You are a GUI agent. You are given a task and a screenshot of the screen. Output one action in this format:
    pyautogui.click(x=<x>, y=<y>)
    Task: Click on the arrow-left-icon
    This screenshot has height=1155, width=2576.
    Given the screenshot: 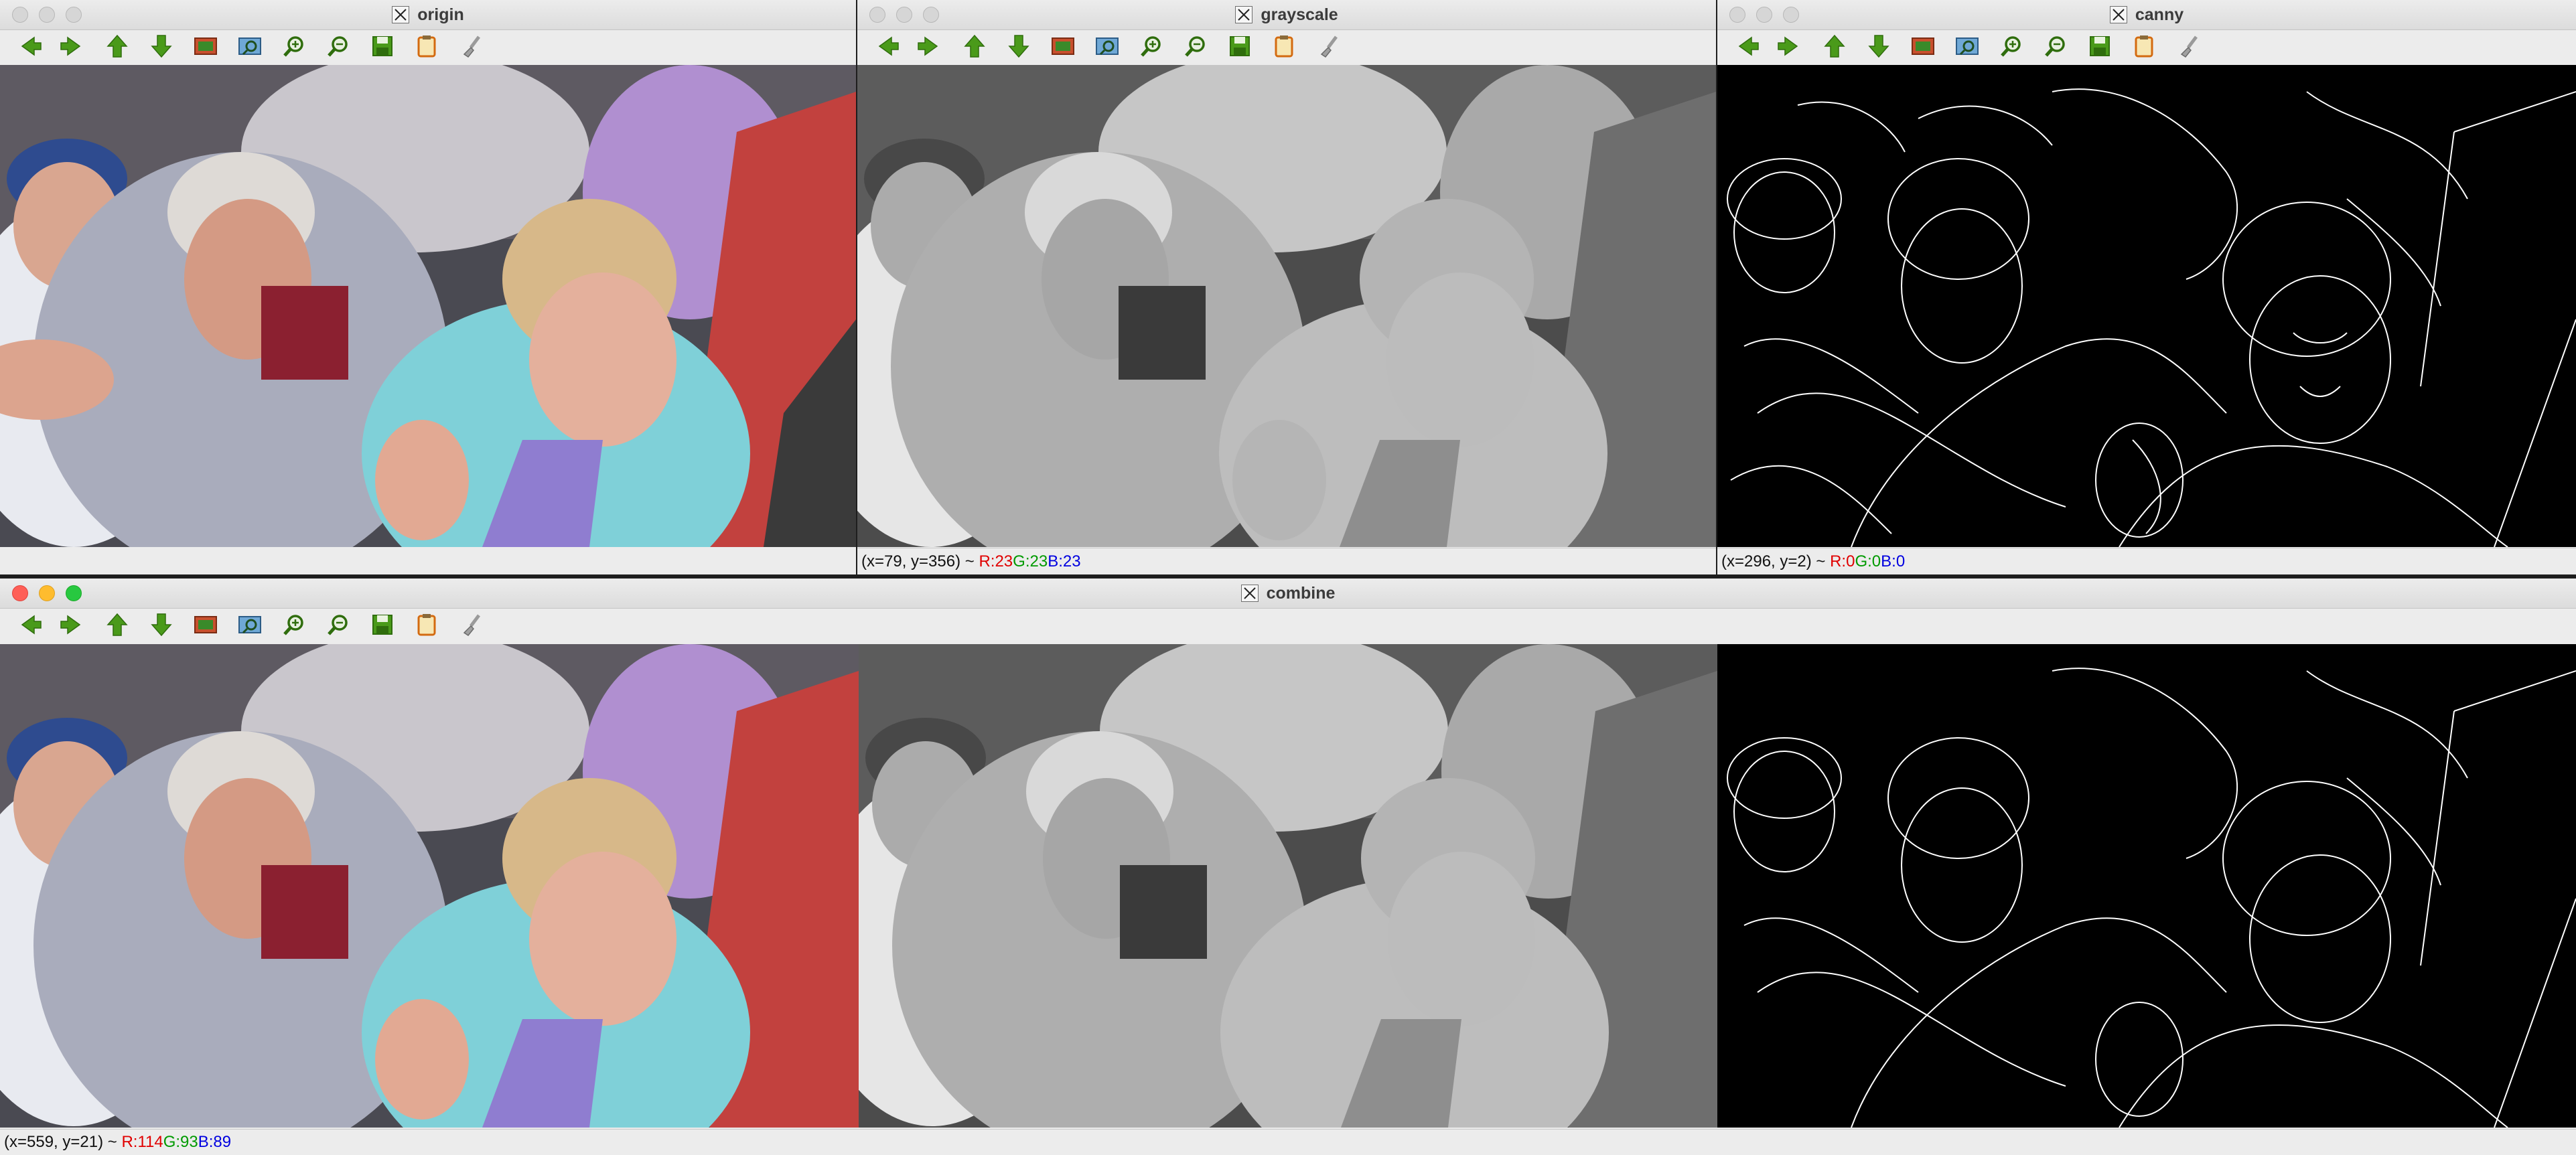 What is the action you would take?
    pyautogui.click(x=29, y=47)
    